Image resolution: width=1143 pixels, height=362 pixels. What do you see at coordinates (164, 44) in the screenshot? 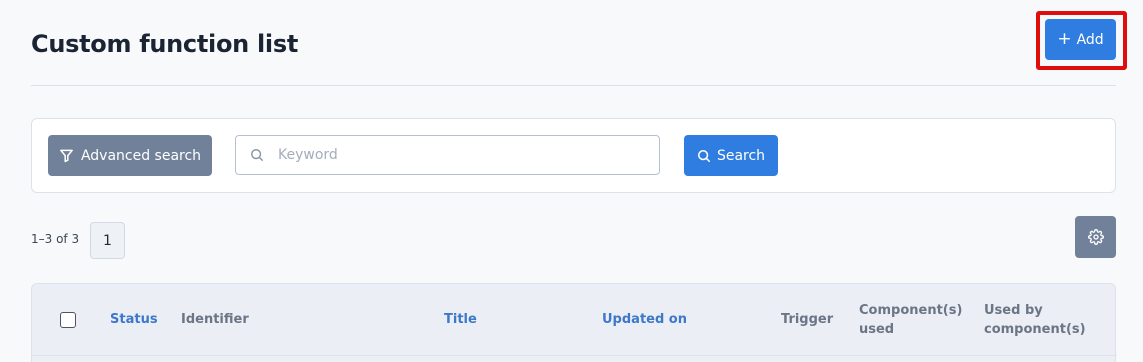
I see `page-title: Custom function list` at bounding box center [164, 44].